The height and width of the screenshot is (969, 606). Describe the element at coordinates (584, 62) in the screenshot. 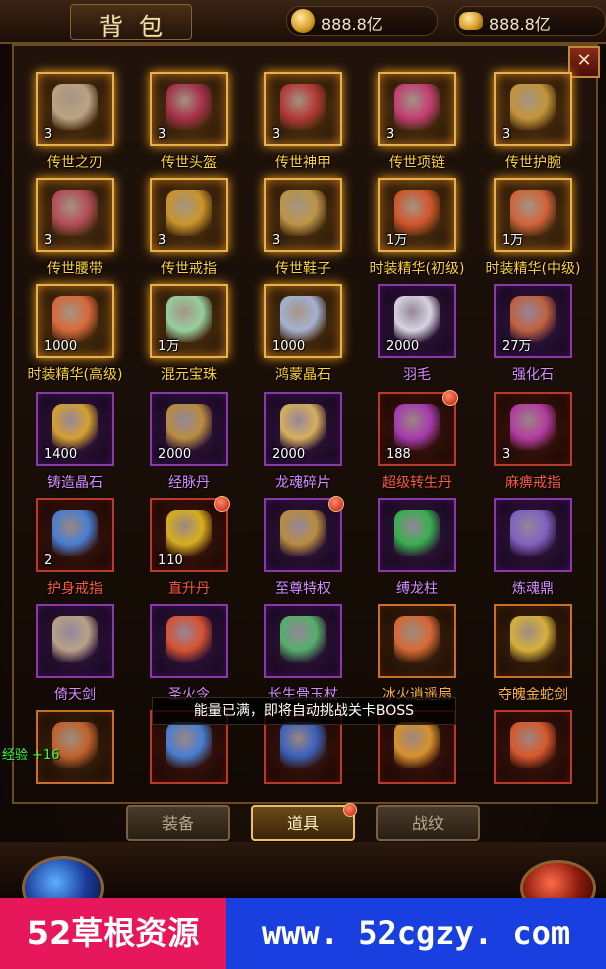

I see `close-icon: ✕` at that location.